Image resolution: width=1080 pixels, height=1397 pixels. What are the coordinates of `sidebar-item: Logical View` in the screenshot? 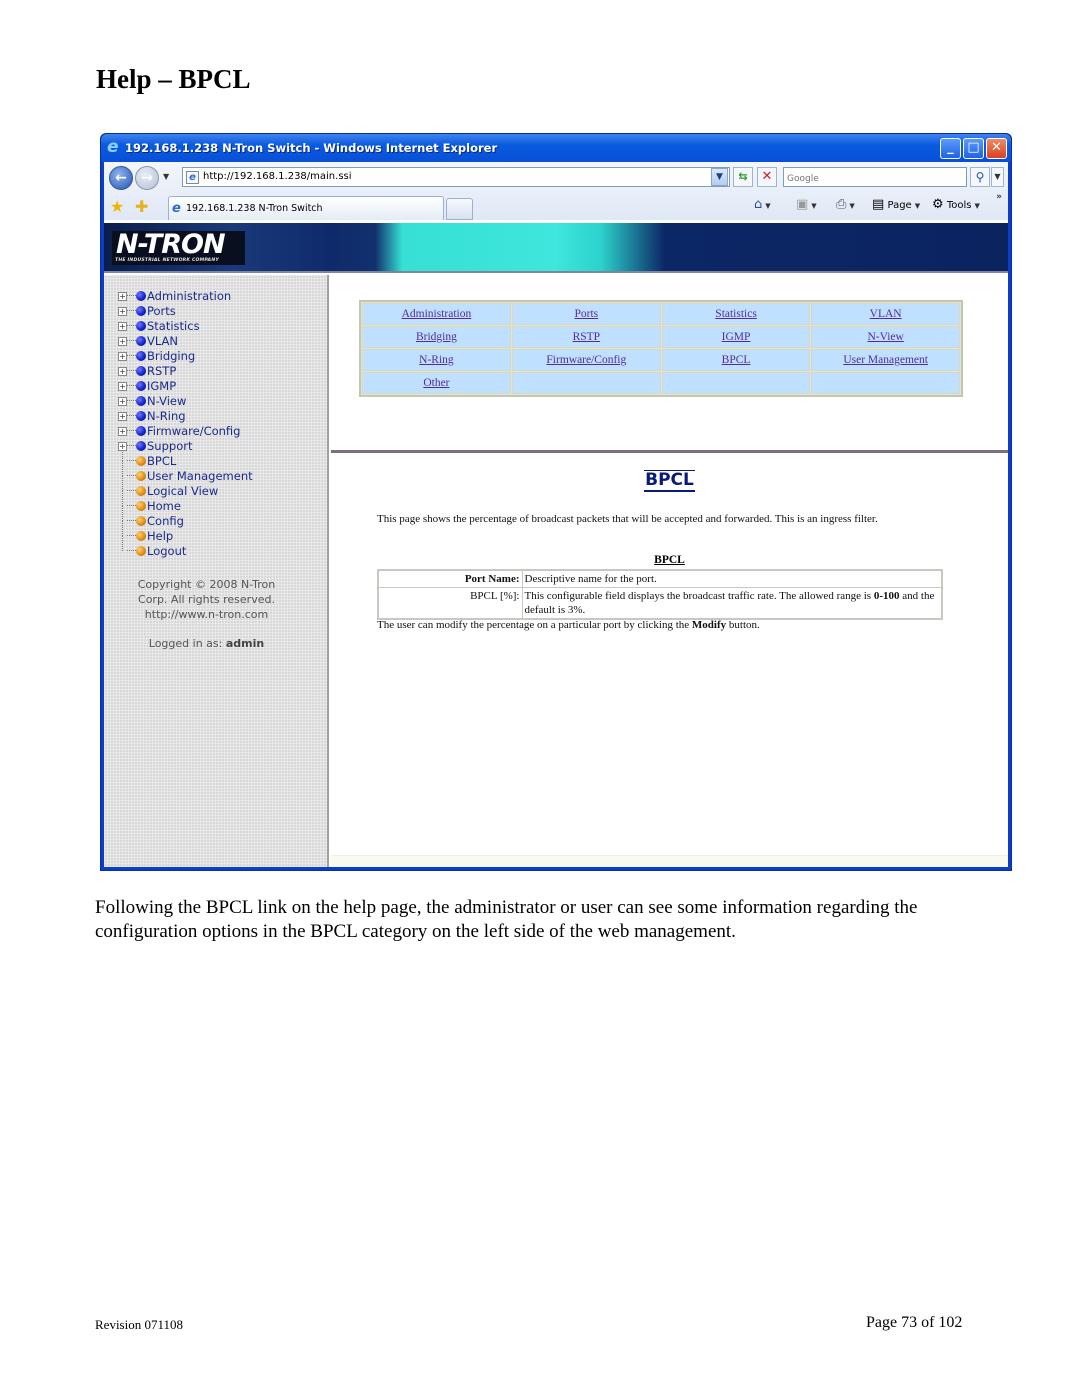 It's located at (185, 487).